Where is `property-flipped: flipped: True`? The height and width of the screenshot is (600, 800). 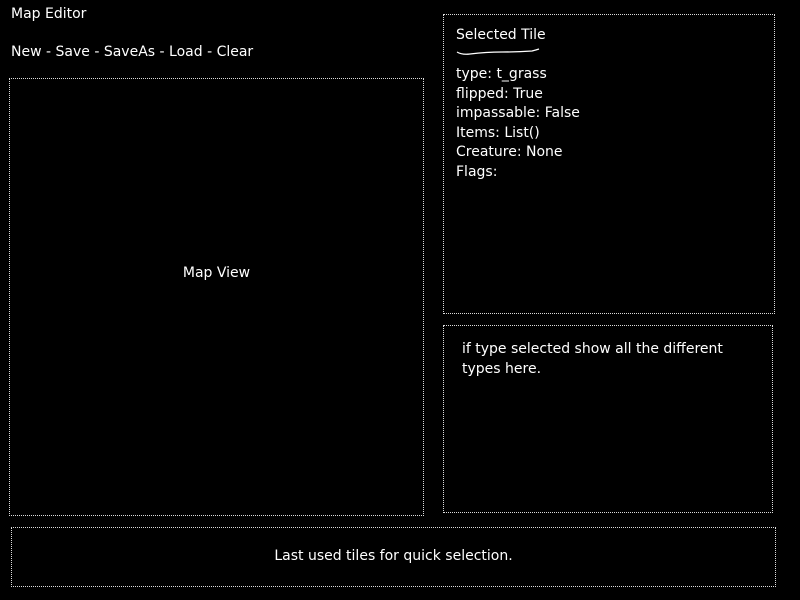
property-flipped: flipped: True is located at coordinates (499, 93).